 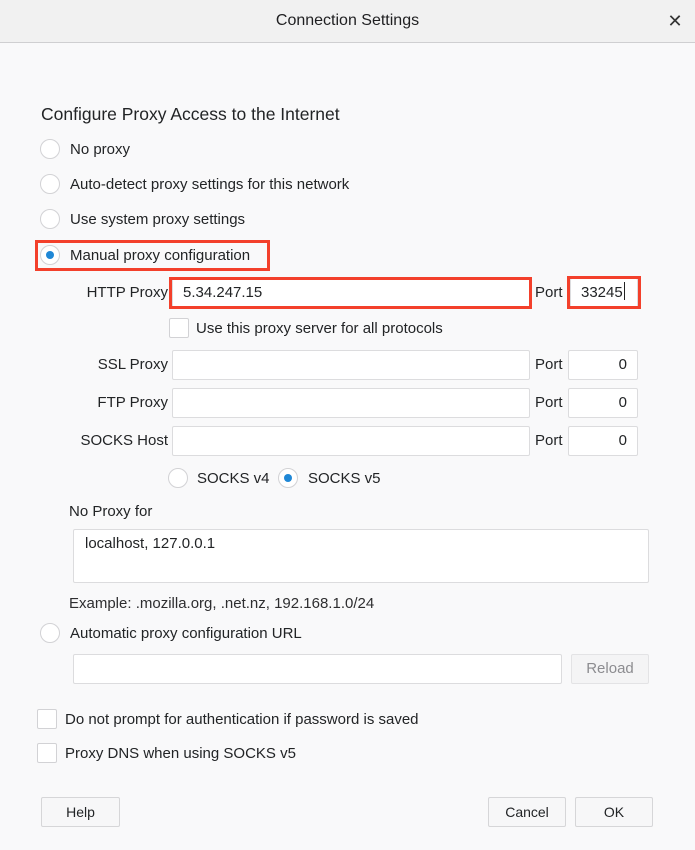 What do you see at coordinates (80, 812) in the screenshot?
I see `help-button: Help` at bounding box center [80, 812].